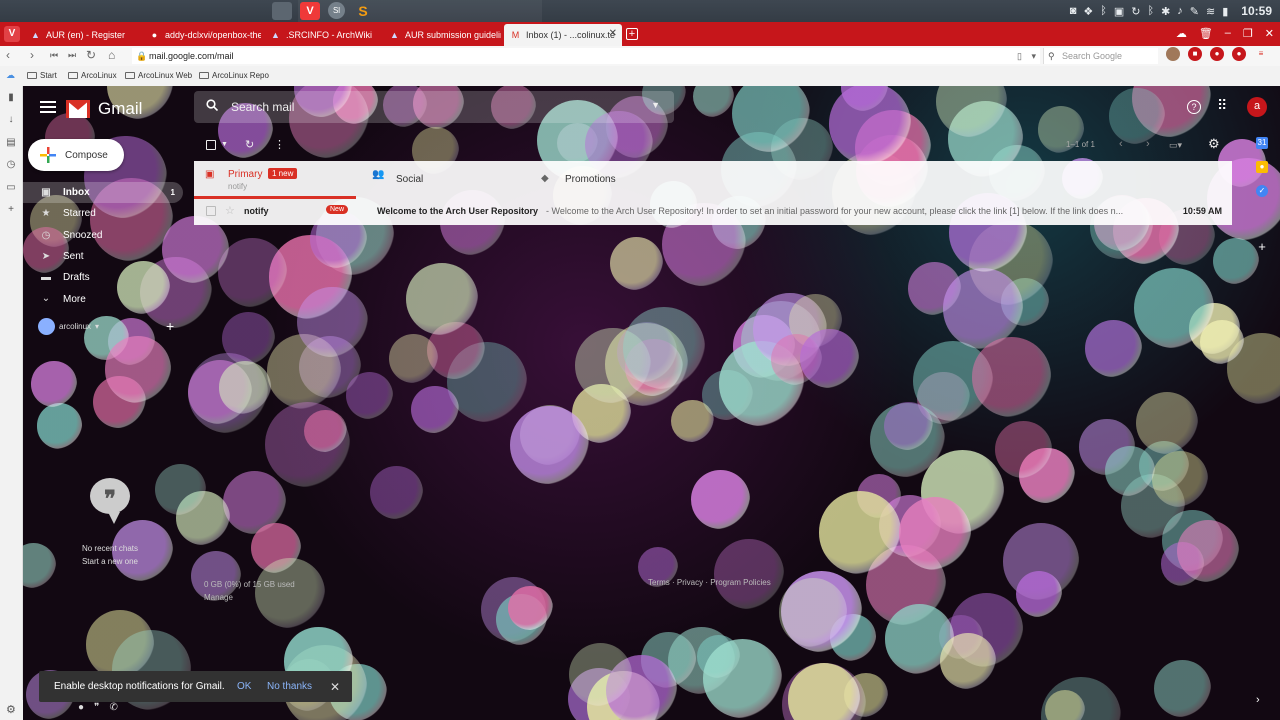  What do you see at coordinates (11, 188) in the screenshot?
I see `window-panel-icon: ▭` at bounding box center [11, 188].